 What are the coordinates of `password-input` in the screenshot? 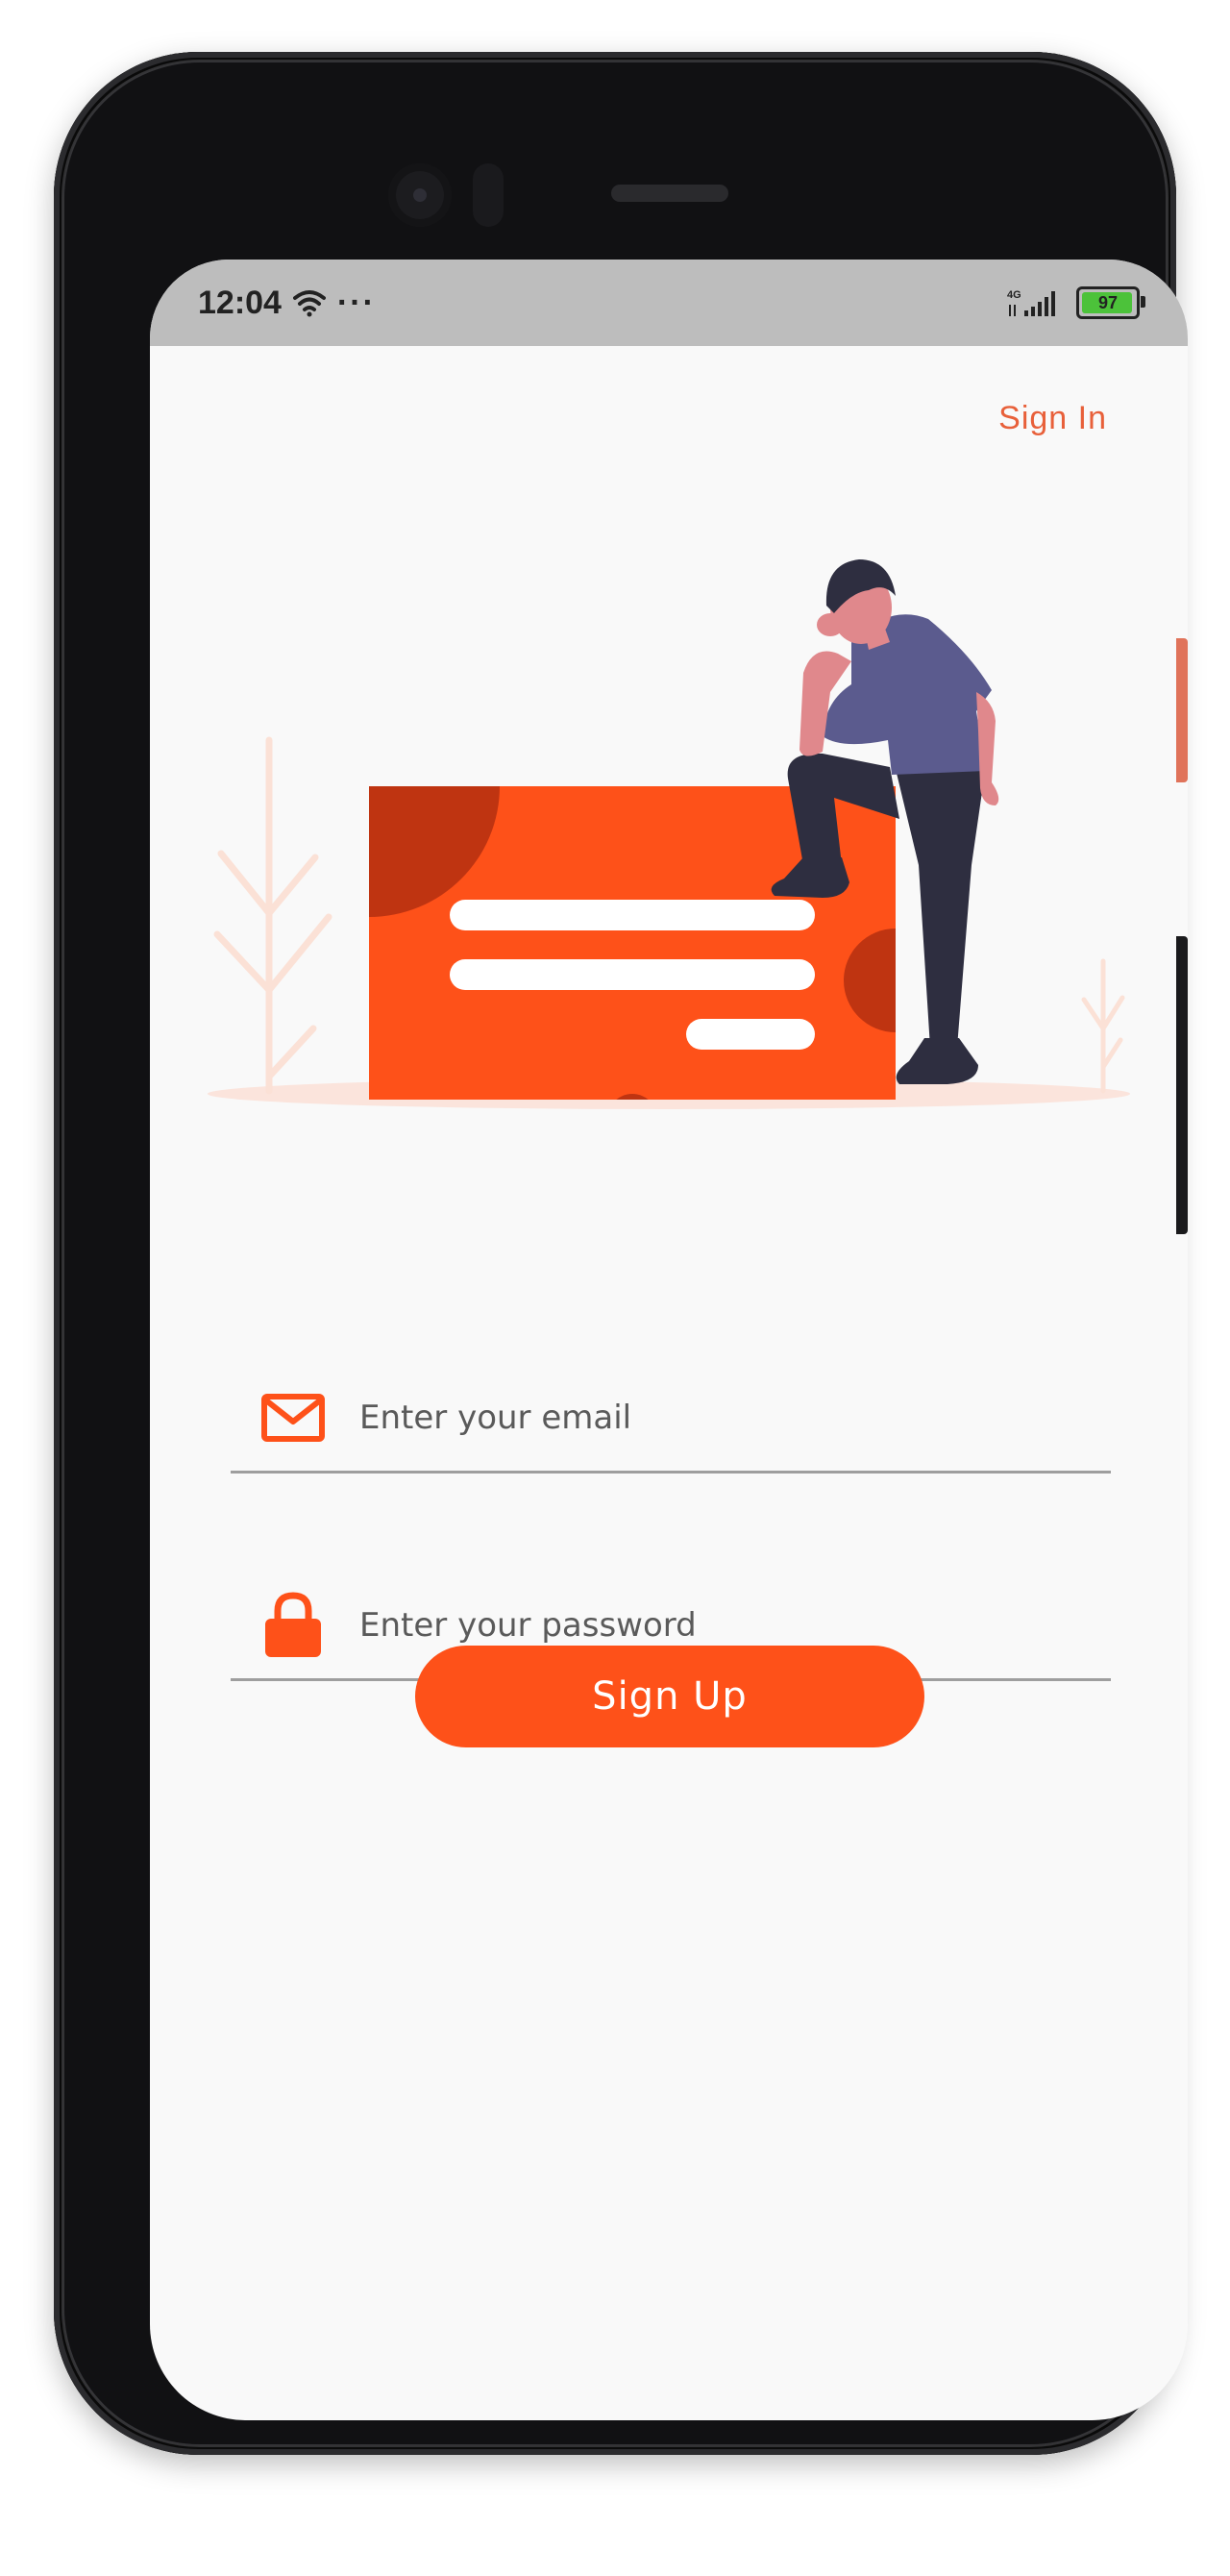 It's located at (724, 1626).